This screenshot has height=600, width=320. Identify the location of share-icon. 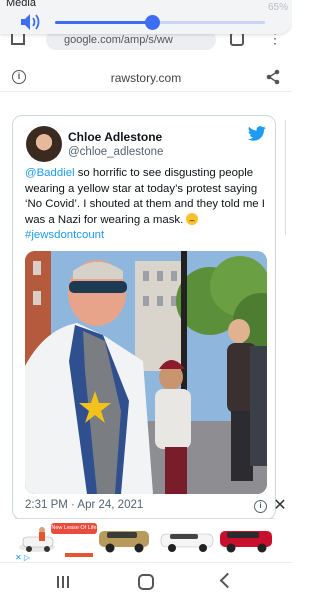
(273, 77).